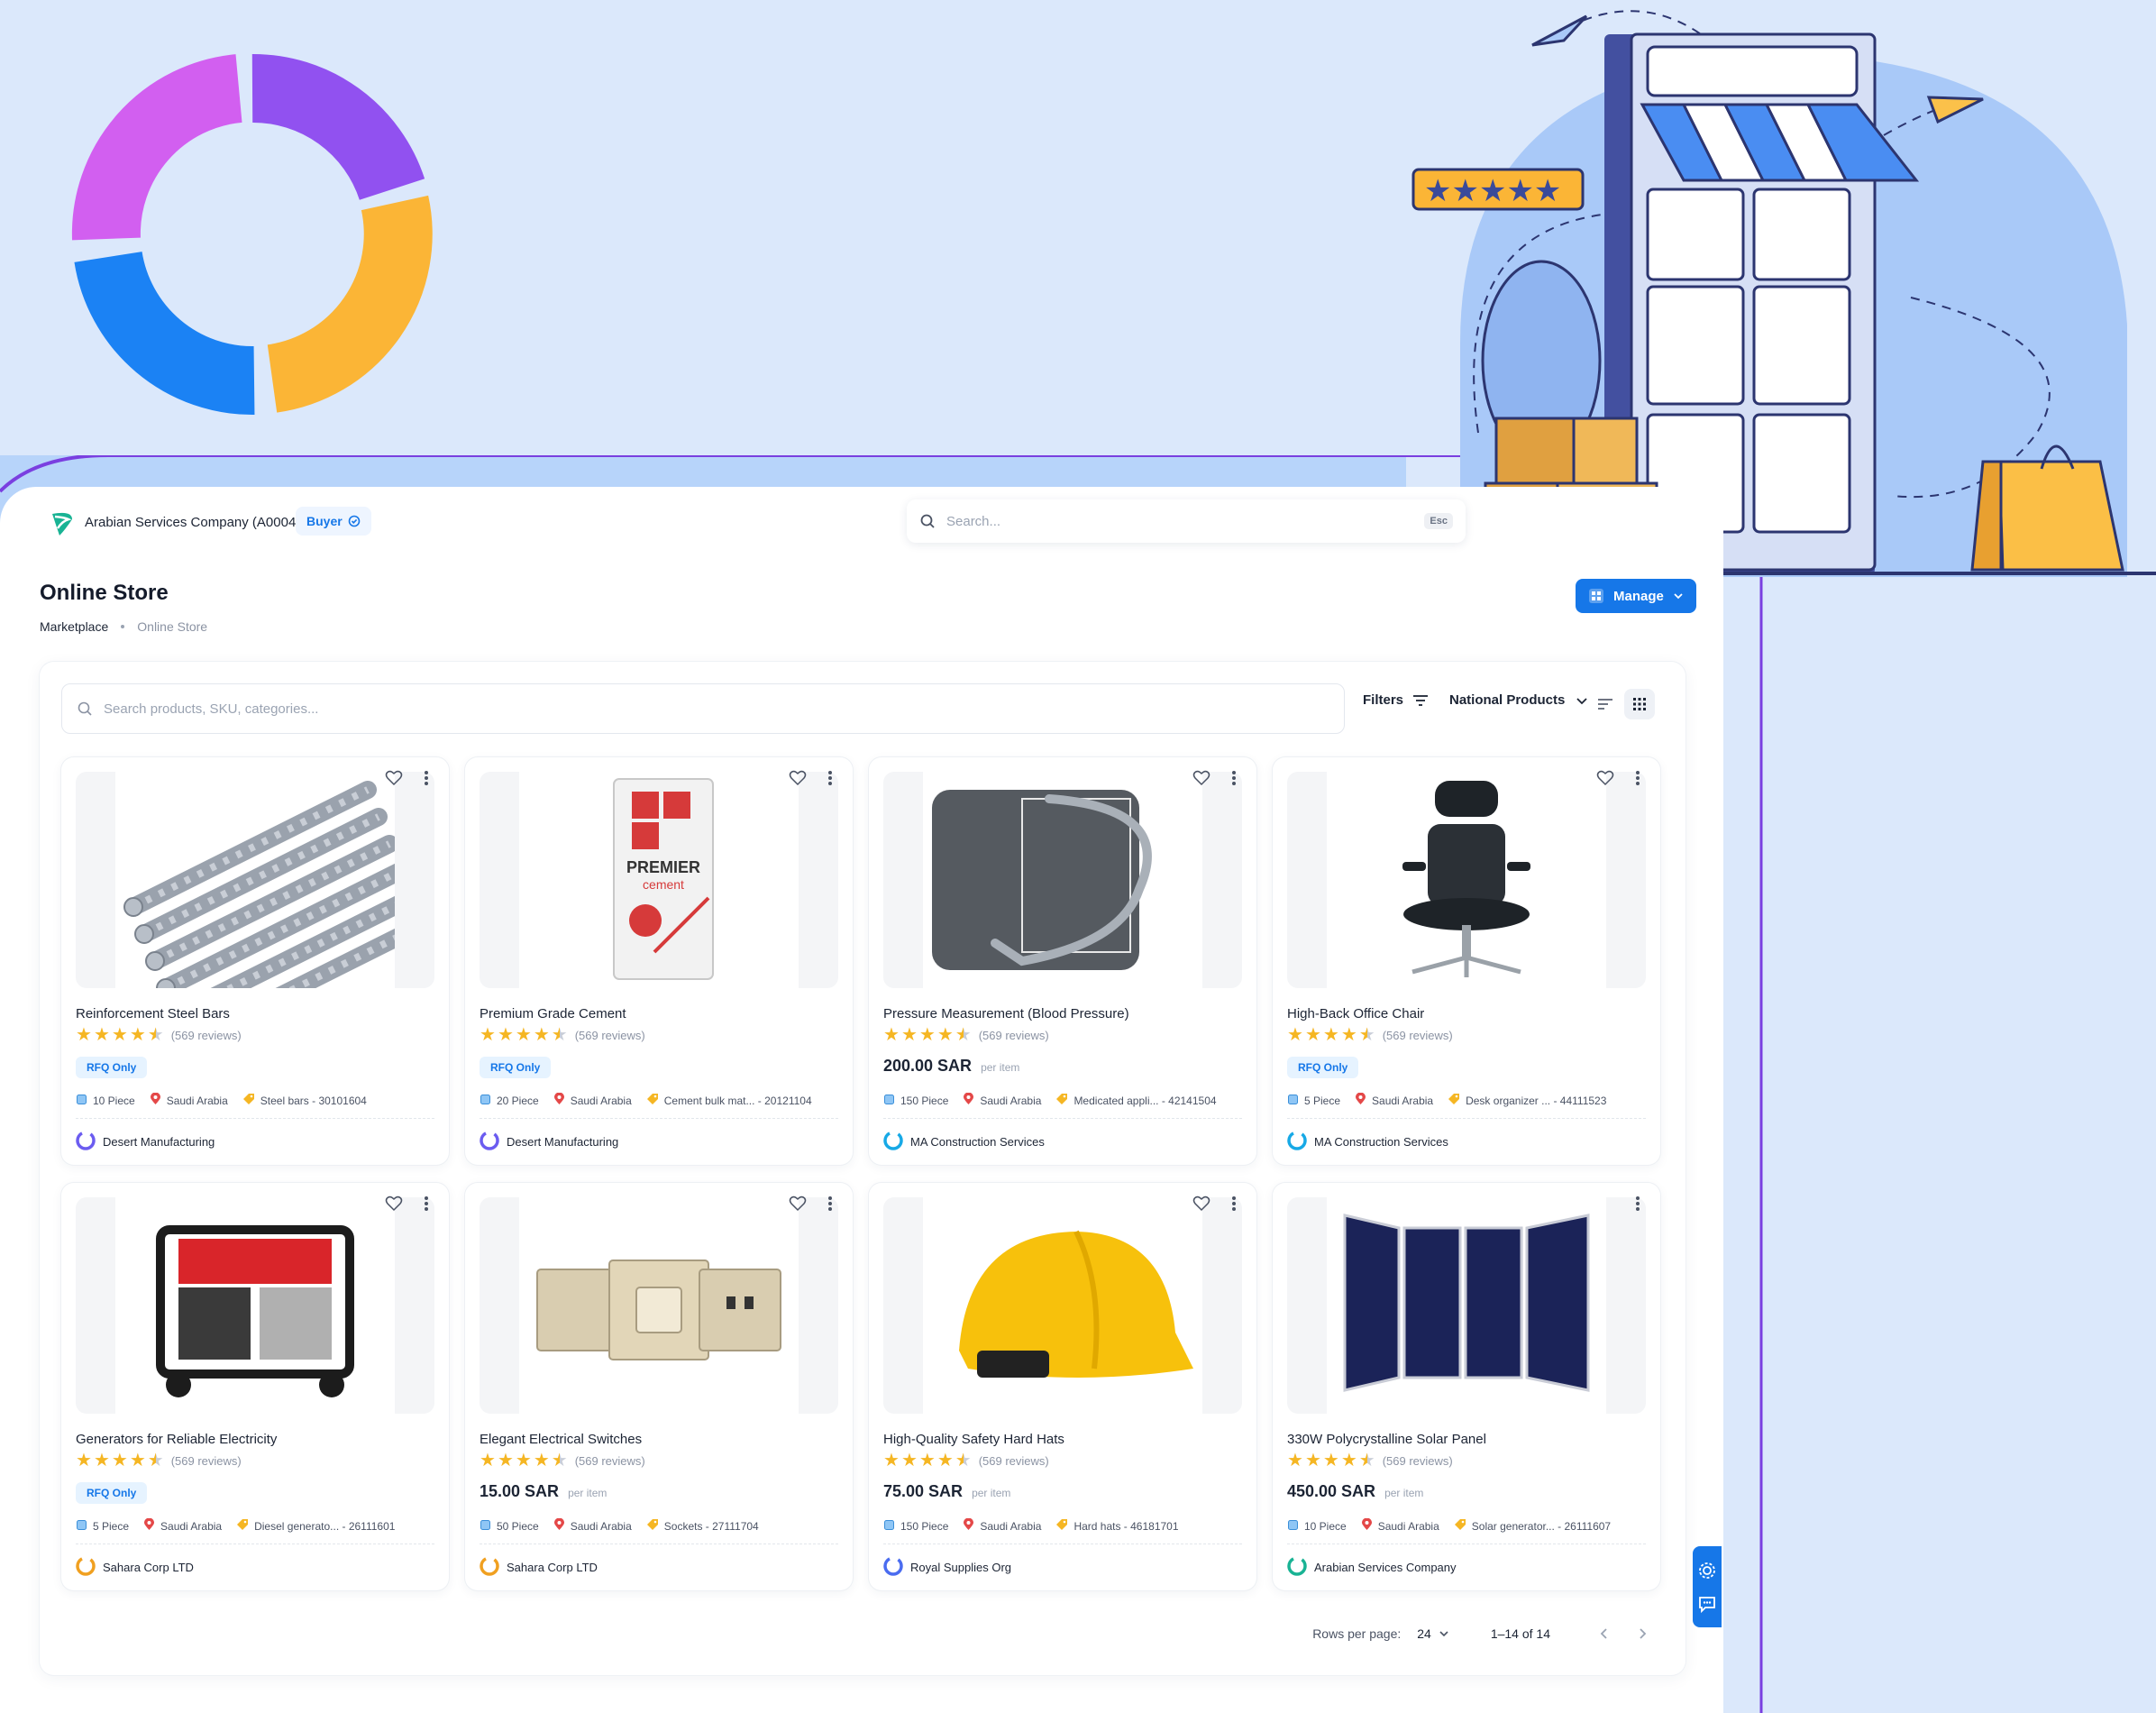  What do you see at coordinates (1604, 1633) in the screenshot?
I see `prev-page-button` at bounding box center [1604, 1633].